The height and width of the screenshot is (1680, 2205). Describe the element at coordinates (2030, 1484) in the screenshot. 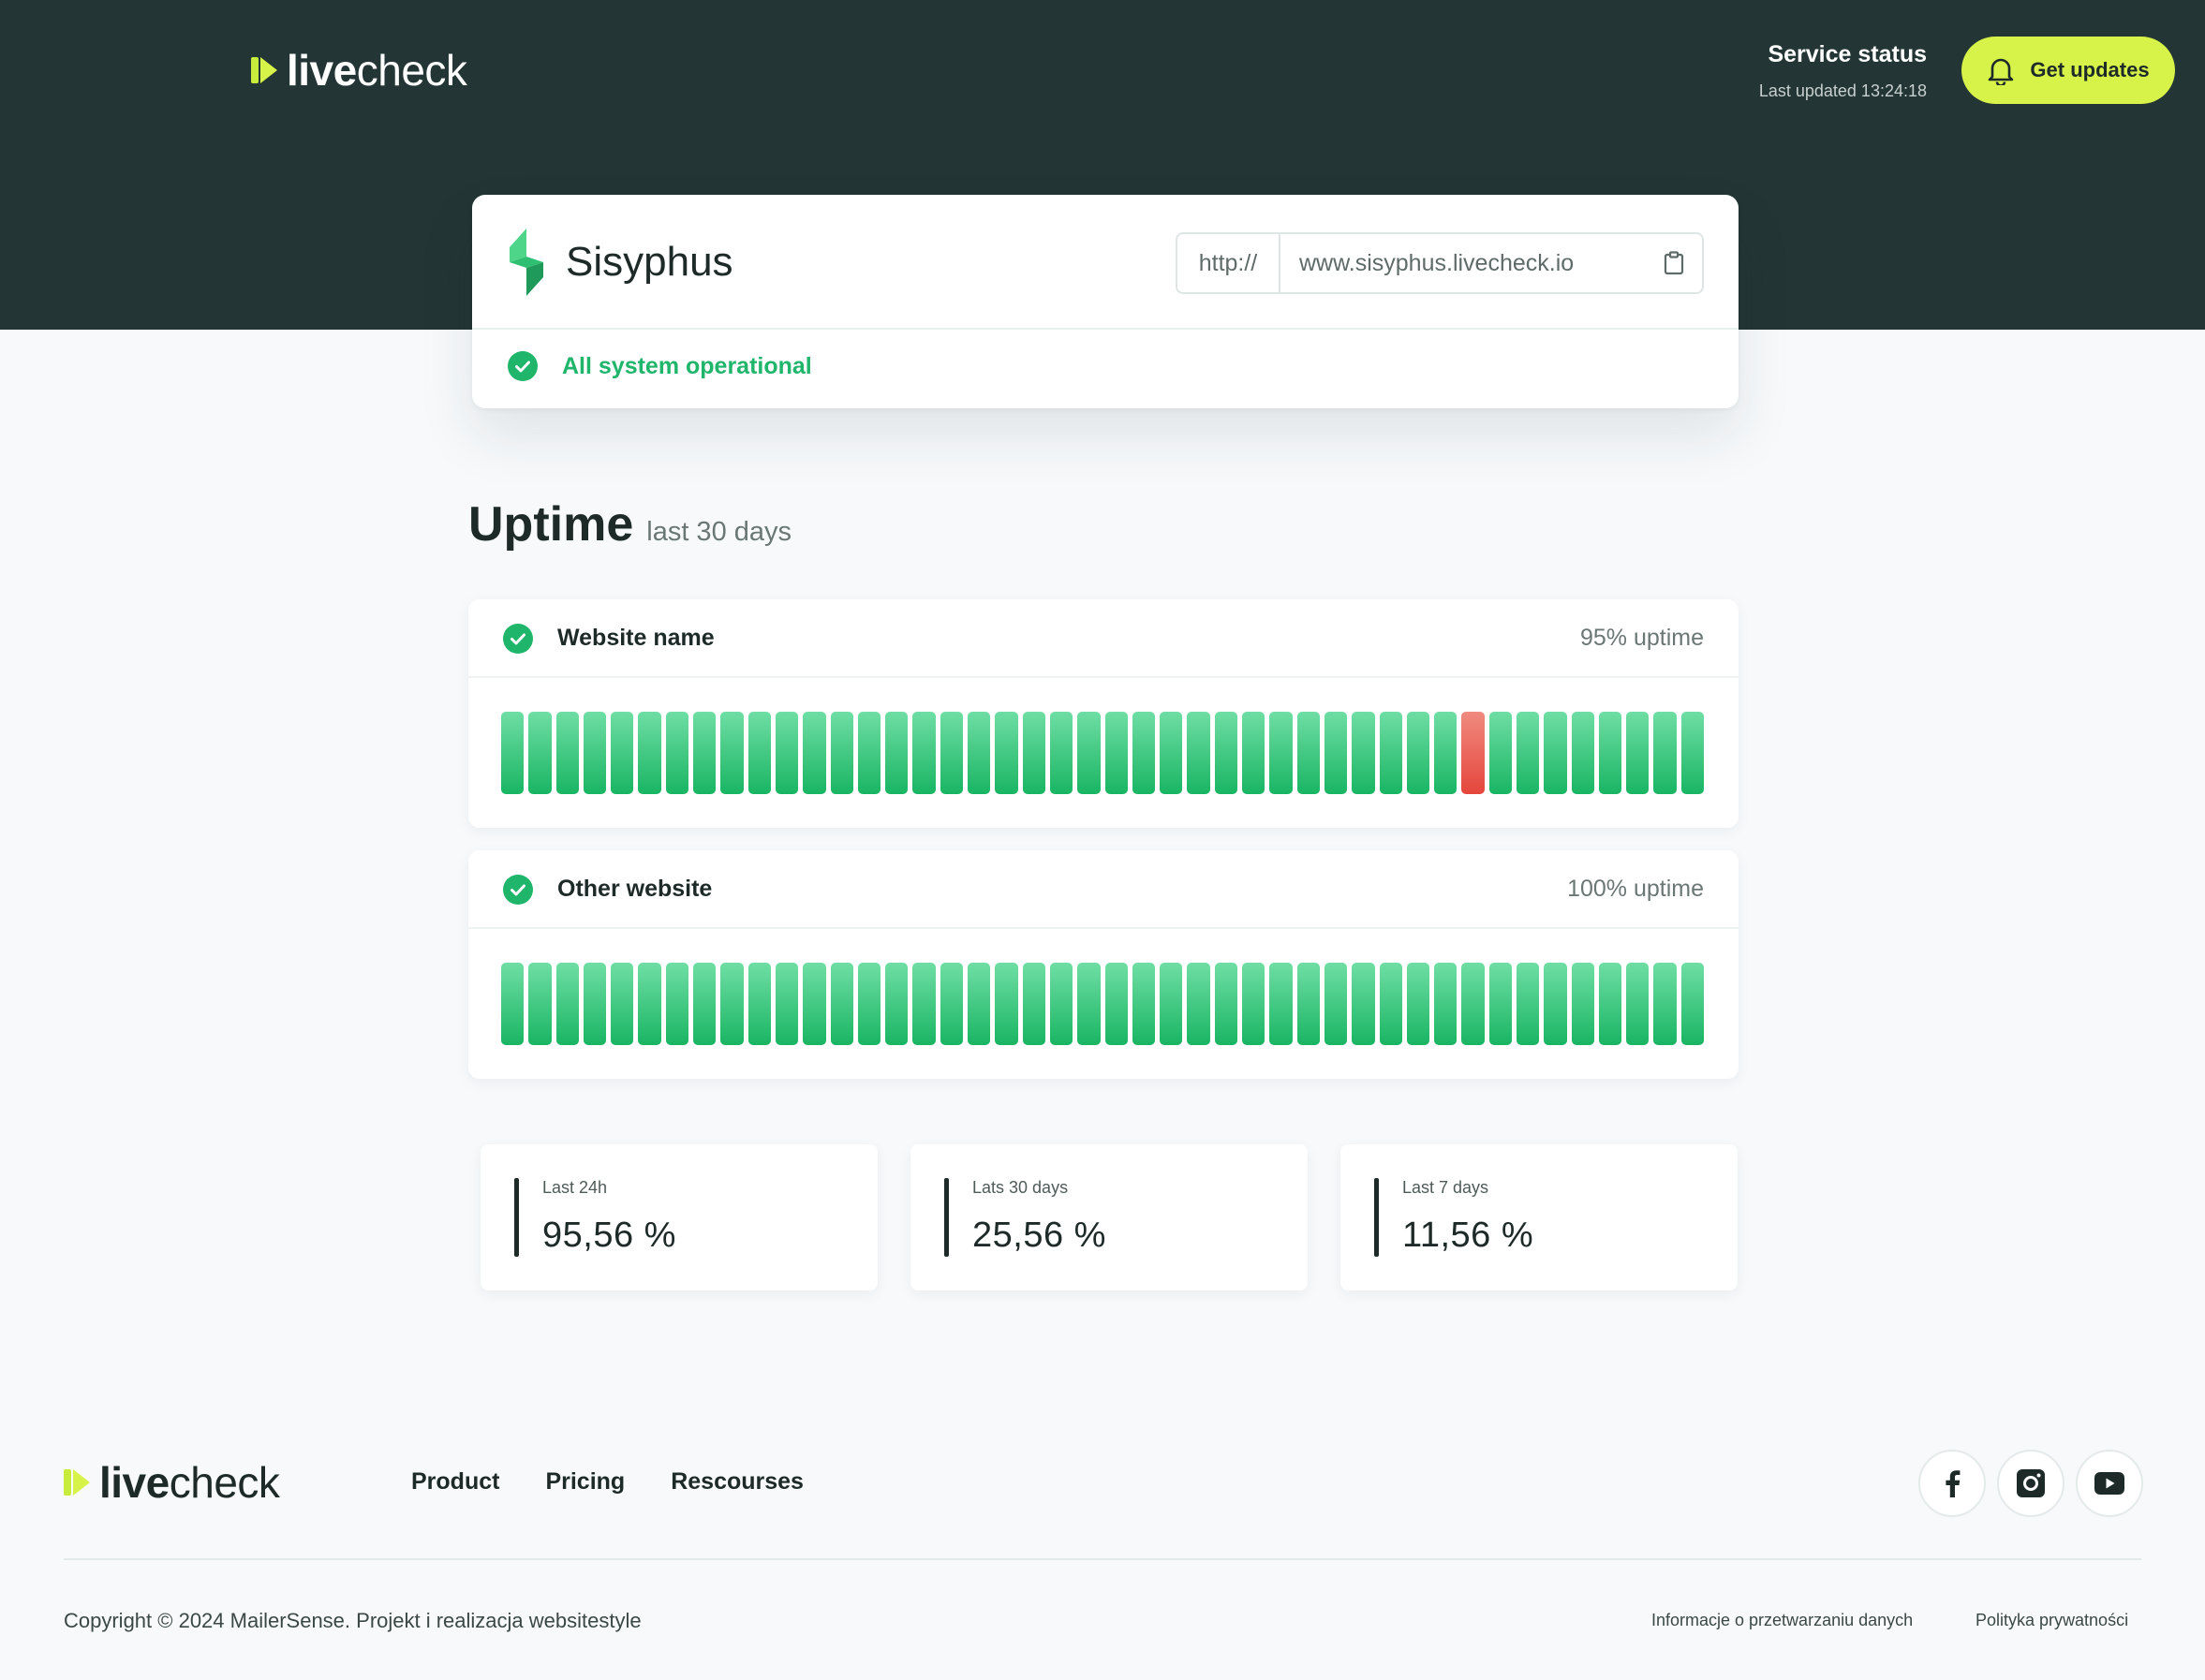

I see `instagram-button` at that location.